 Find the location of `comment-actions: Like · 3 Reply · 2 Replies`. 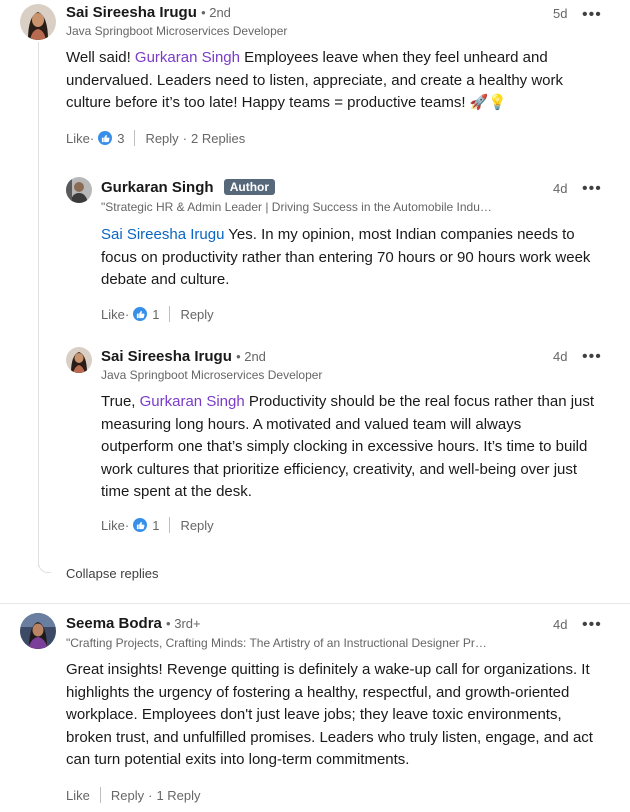

comment-actions: Like · 3 Reply · 2 Replies is located at coordinates (156, 138).